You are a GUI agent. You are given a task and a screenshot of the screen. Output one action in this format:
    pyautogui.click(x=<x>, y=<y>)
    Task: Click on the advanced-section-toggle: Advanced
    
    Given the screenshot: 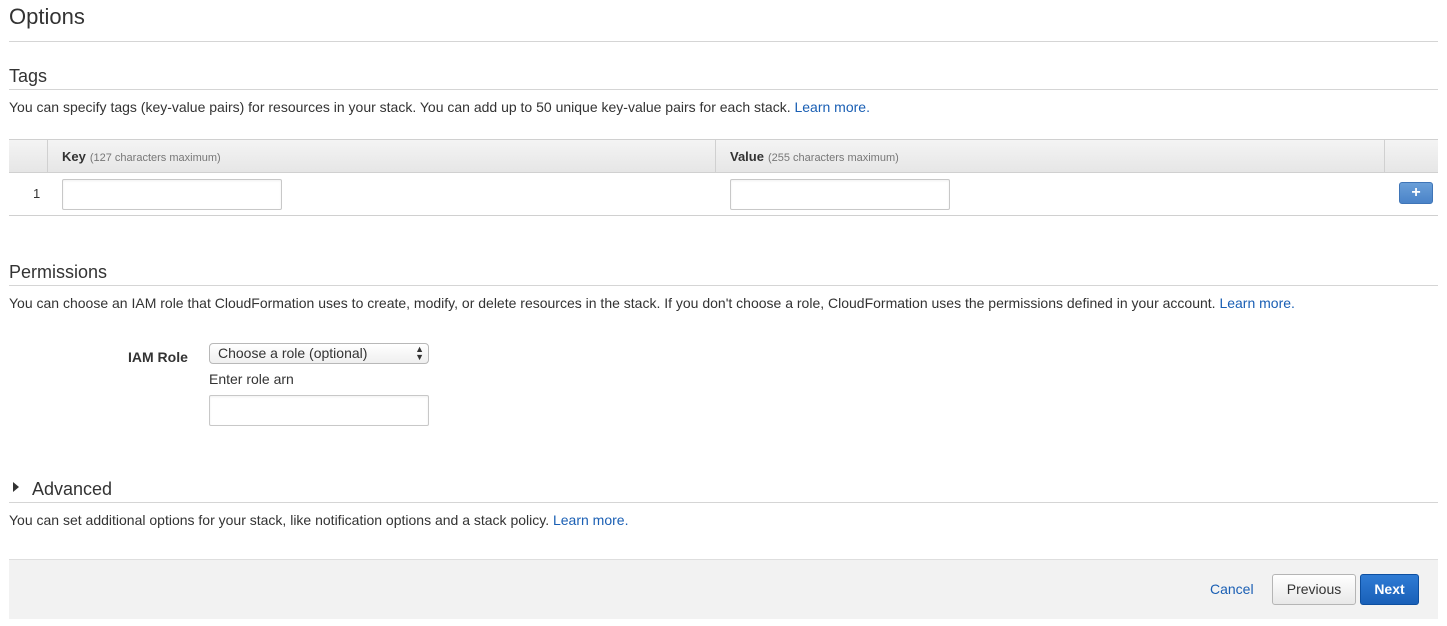 What is the action you would take?
    pyautogui.click(x=72, y=489)
    